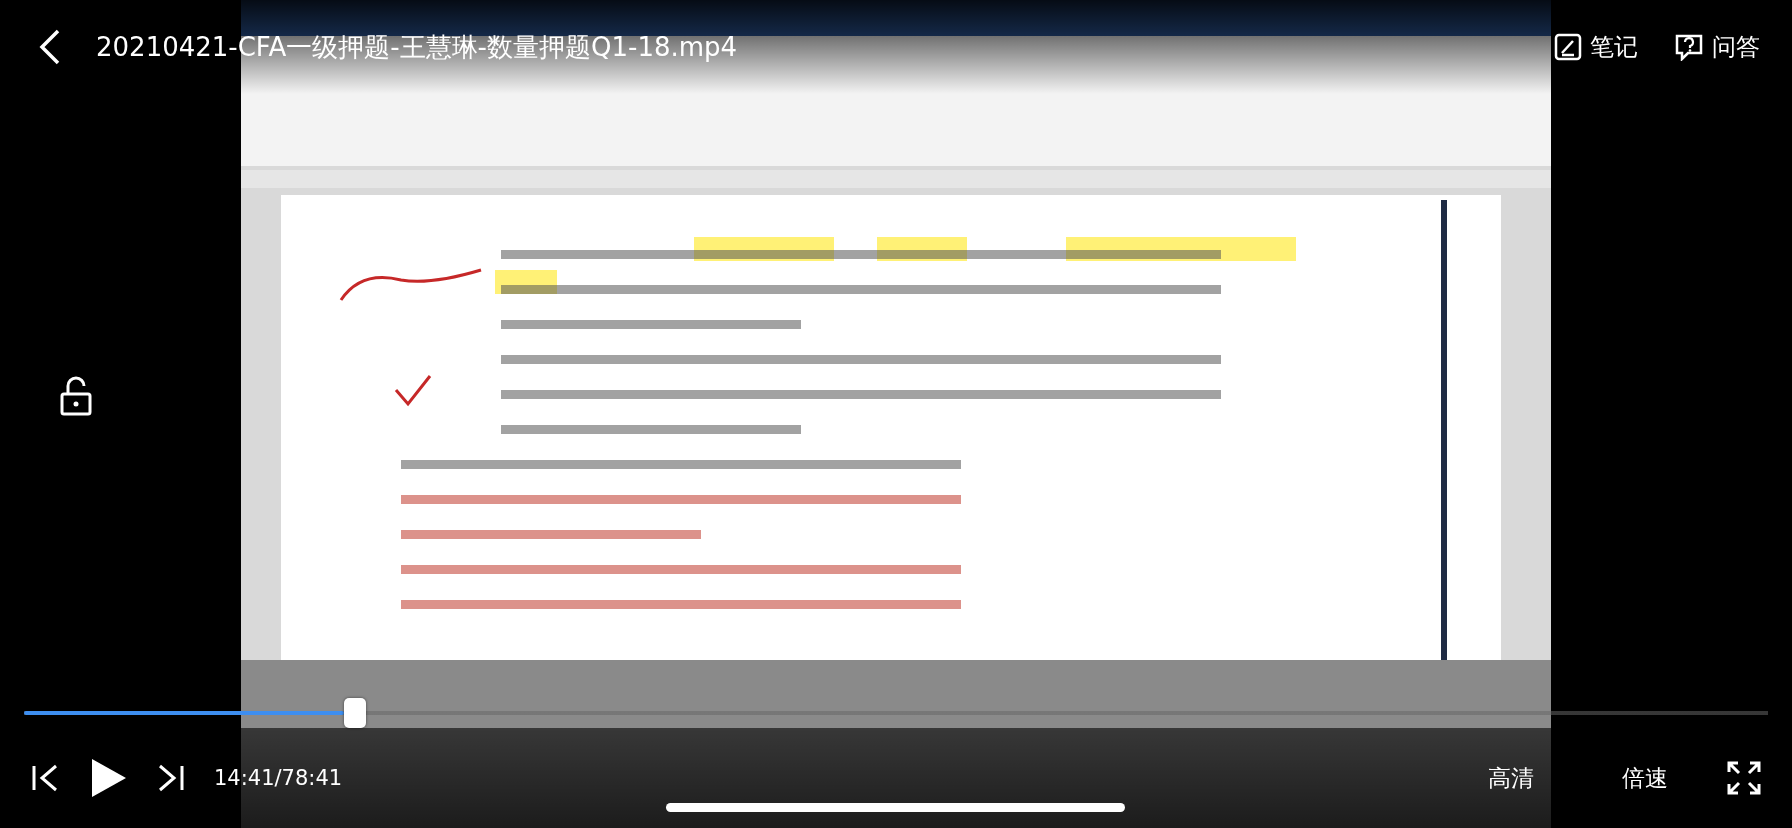 This screenshot has width=1792, height=828. Describe the element at coordinates (1645, 778) in the screenshot. I see `speed-button: 倍速` at that location.